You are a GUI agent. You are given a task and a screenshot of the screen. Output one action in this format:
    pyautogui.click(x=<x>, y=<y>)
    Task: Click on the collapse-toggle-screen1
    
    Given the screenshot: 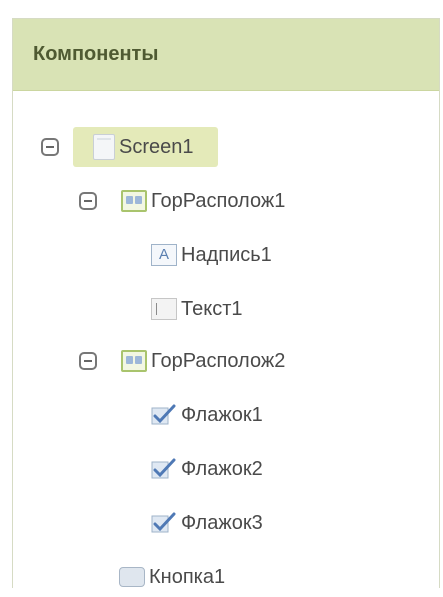 What is the action you would take?
    pyautogui.click(x=50, y=147)
    